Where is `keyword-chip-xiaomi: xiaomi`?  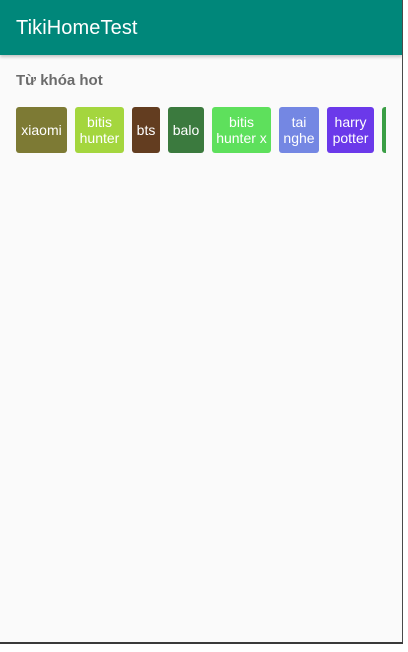
keyword-chip-xiaomi: xiaomi is located at coordinates (41, 130).